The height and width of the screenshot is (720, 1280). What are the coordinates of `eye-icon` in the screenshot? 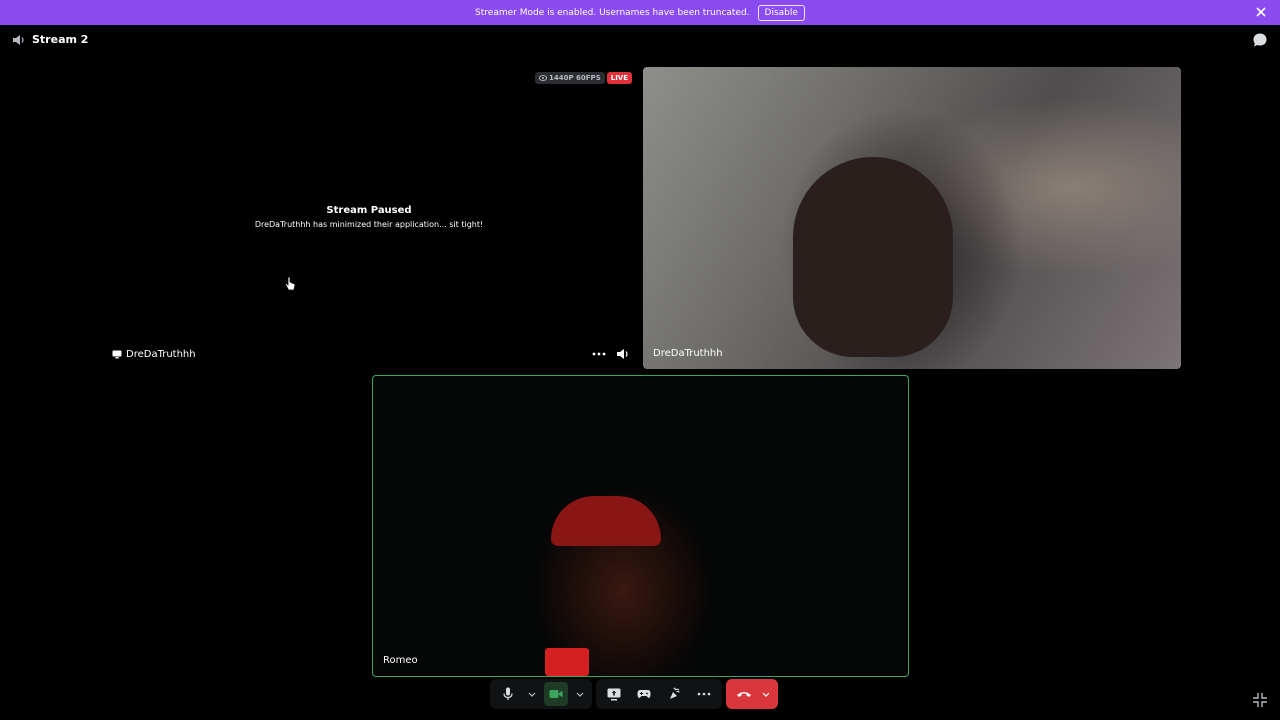 It's located at (542, 78).